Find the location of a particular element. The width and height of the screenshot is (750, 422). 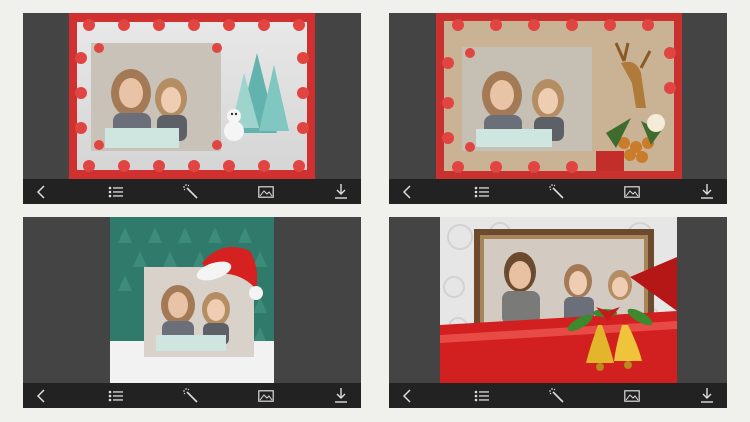

framed-photo-reindeer is located at coordinates (559, 96).